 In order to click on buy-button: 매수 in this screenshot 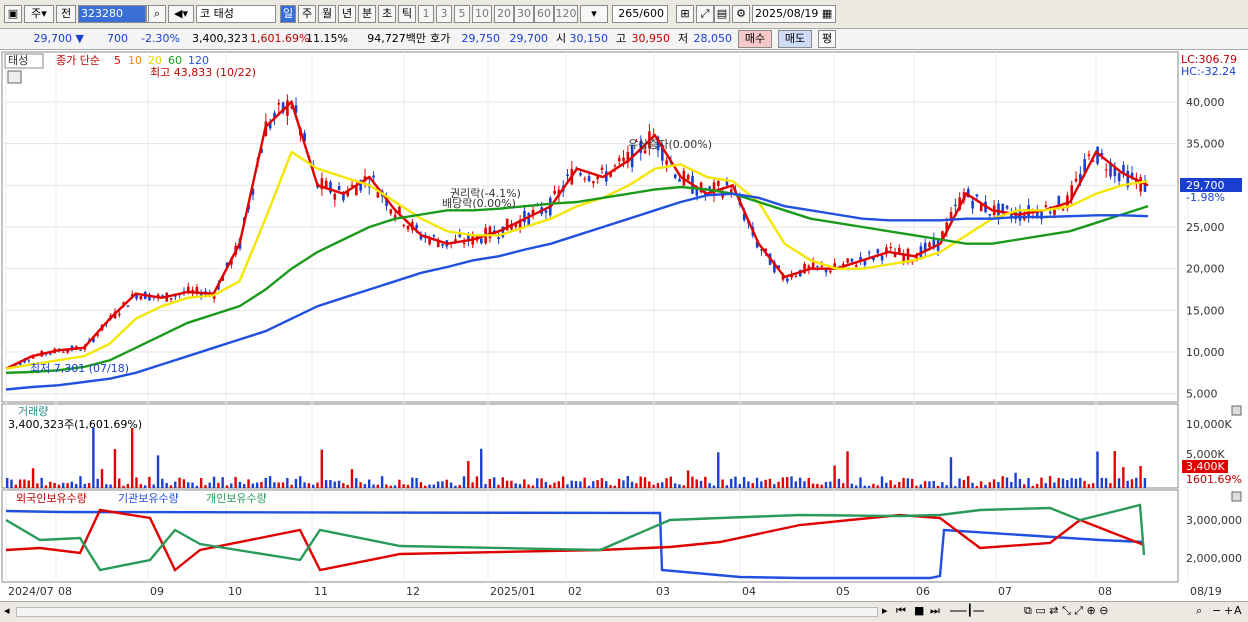, I will do `click(755, 39)`.